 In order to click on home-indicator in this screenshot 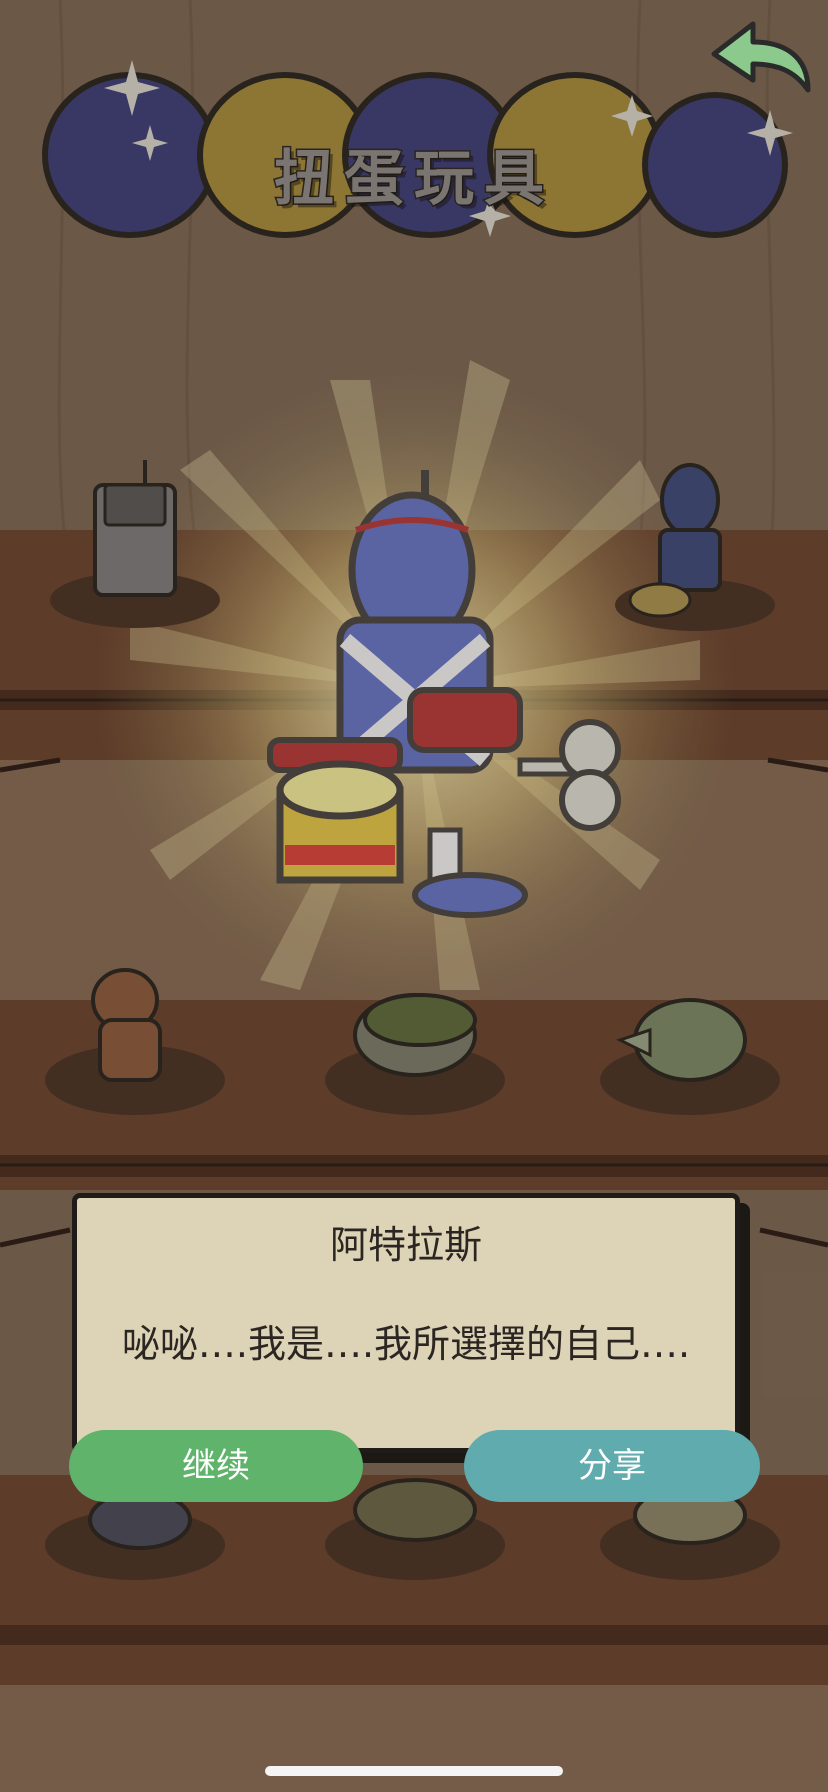, I will do `click(414, 1771)`.